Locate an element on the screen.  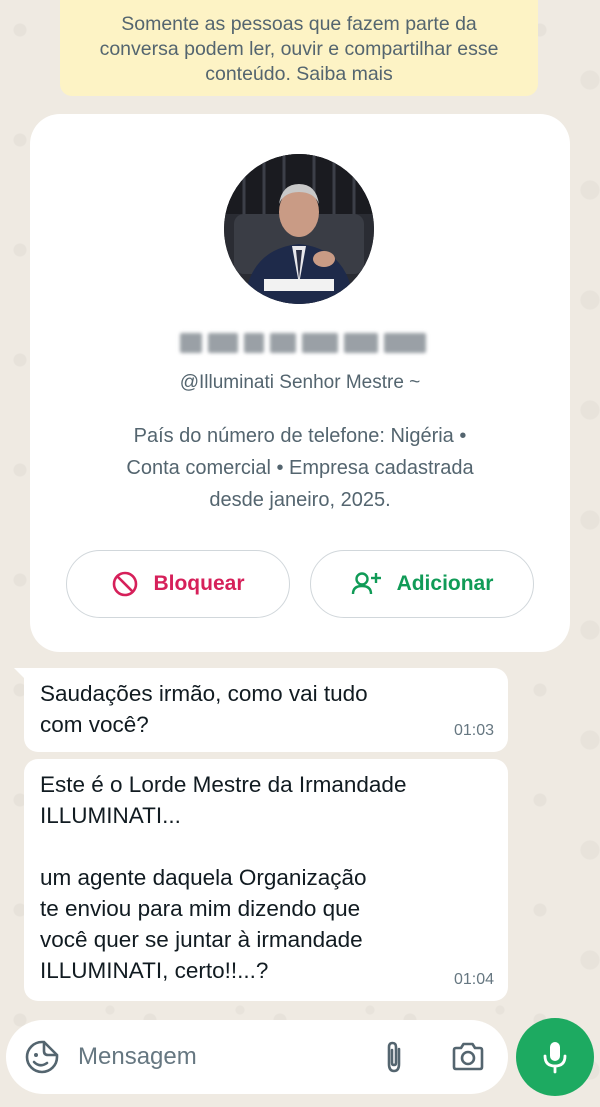
avatar-image is located at coordinates (299, 229).